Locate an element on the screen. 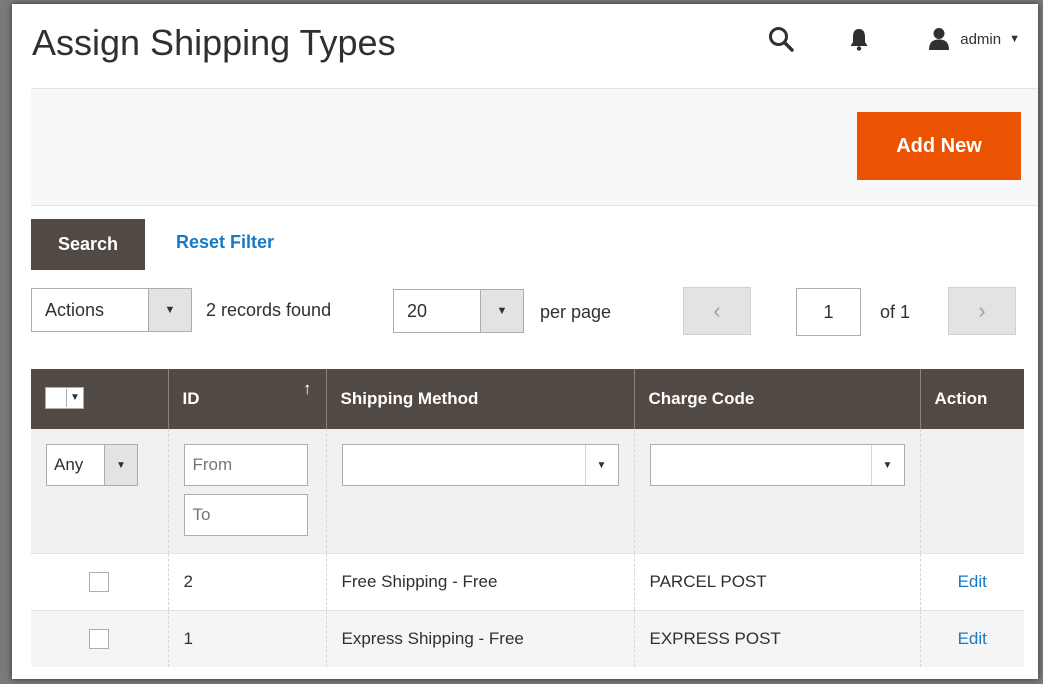 The height and width of the screenshot is (684, 1043). column-header-shipping-method: Shipping Method is located at coordinates (479, 399).